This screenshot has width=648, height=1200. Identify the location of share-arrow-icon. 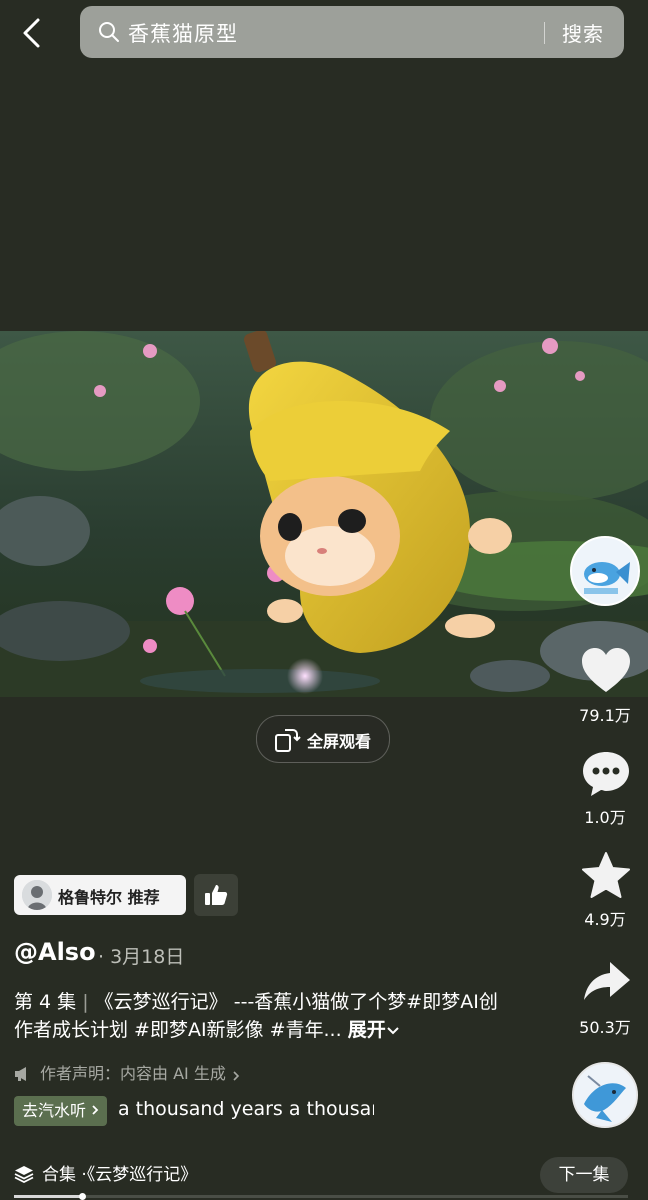
(607, 981).